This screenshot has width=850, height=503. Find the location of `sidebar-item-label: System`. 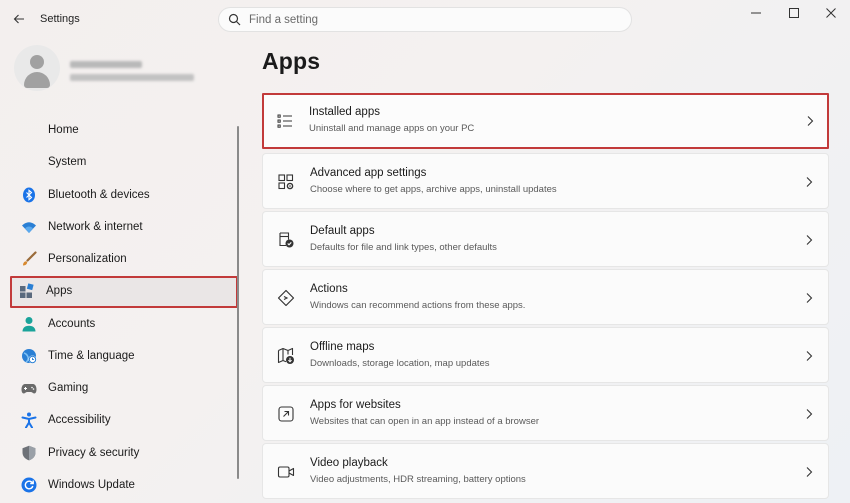

sidebar-item-label: System is located at coordinates (67, 162).